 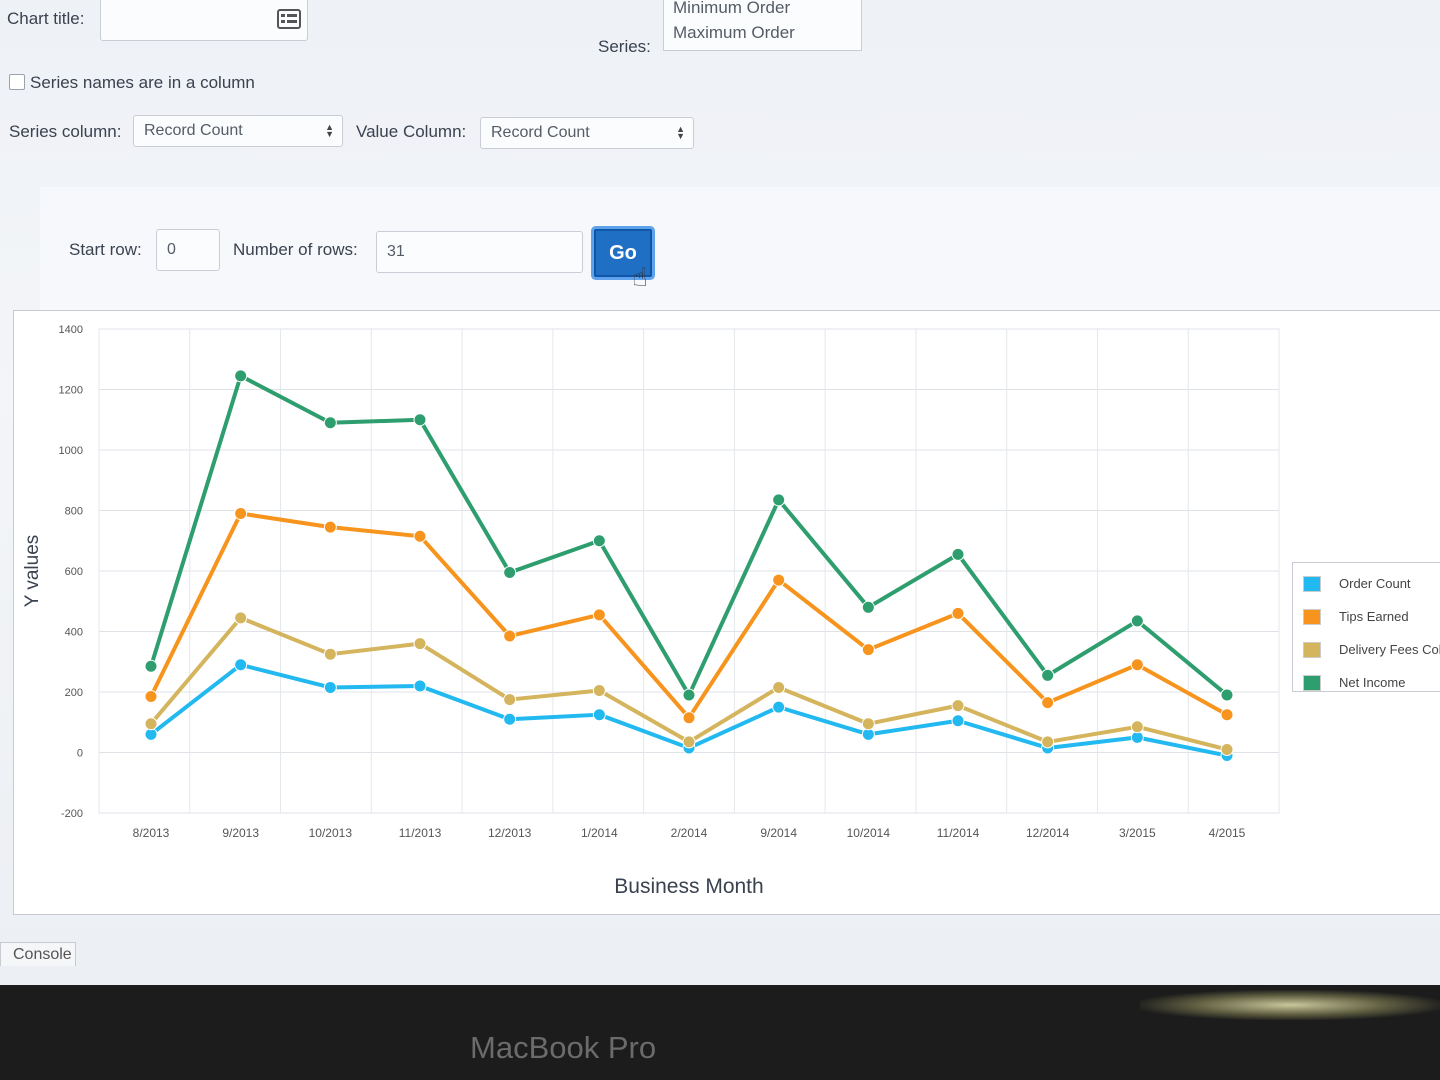 I want to click on y-tick-label: 800, so click(x=74, y=512).